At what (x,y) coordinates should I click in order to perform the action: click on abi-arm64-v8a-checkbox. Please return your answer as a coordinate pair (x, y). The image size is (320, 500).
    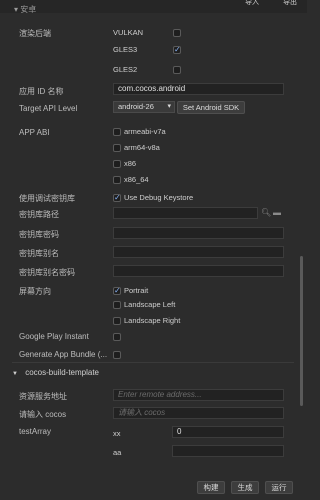
    Looking at the image, I should click on (117, 148).